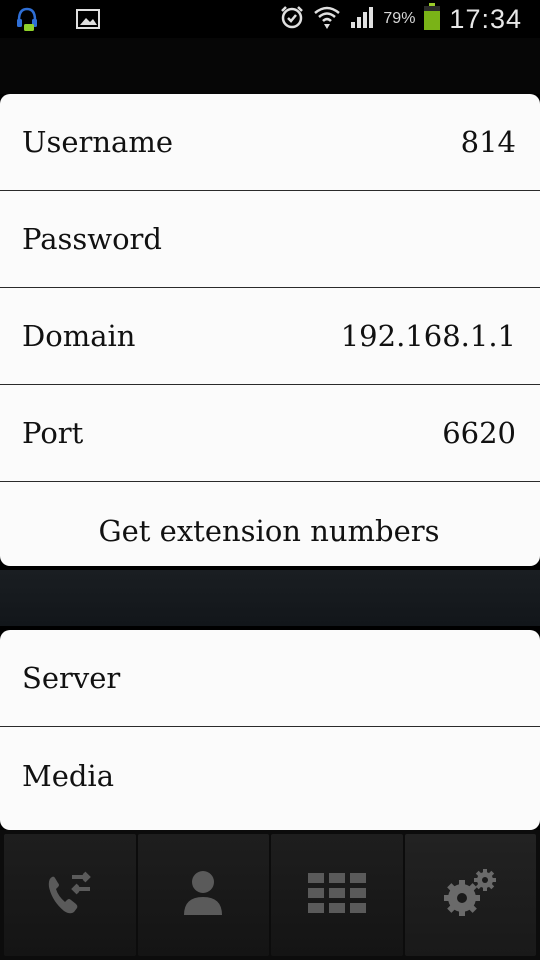 This screenshot has height=960, width=540. What do you see at coordinates (327, 19) in the screenshot?
I see `wifi-icon` at bounding box center [327, 19].